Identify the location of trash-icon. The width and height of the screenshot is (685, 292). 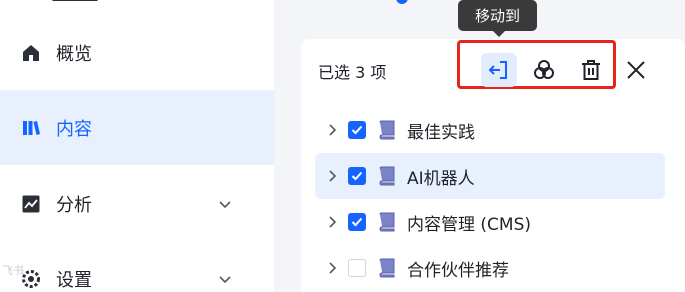
(591, 70).